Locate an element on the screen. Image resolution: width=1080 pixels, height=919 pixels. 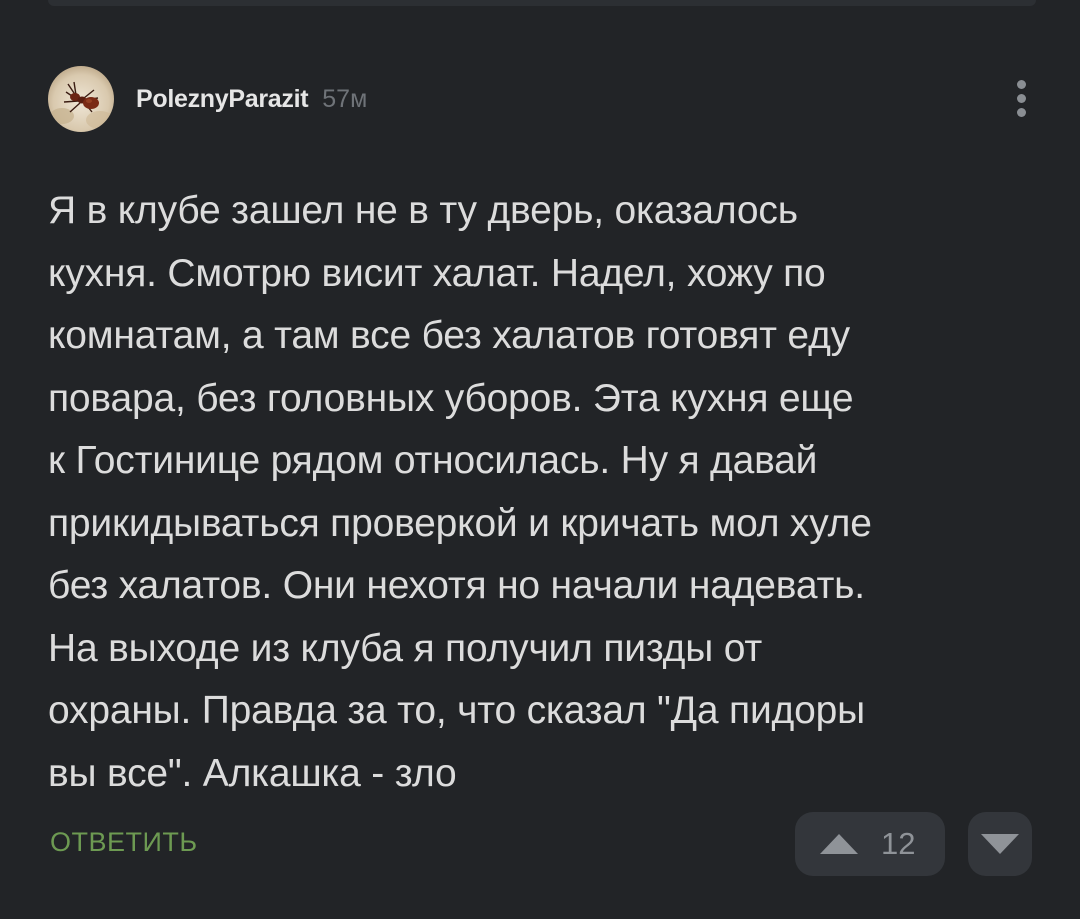
author-name: PoleznyParazit is located at coordinates (222, 99).